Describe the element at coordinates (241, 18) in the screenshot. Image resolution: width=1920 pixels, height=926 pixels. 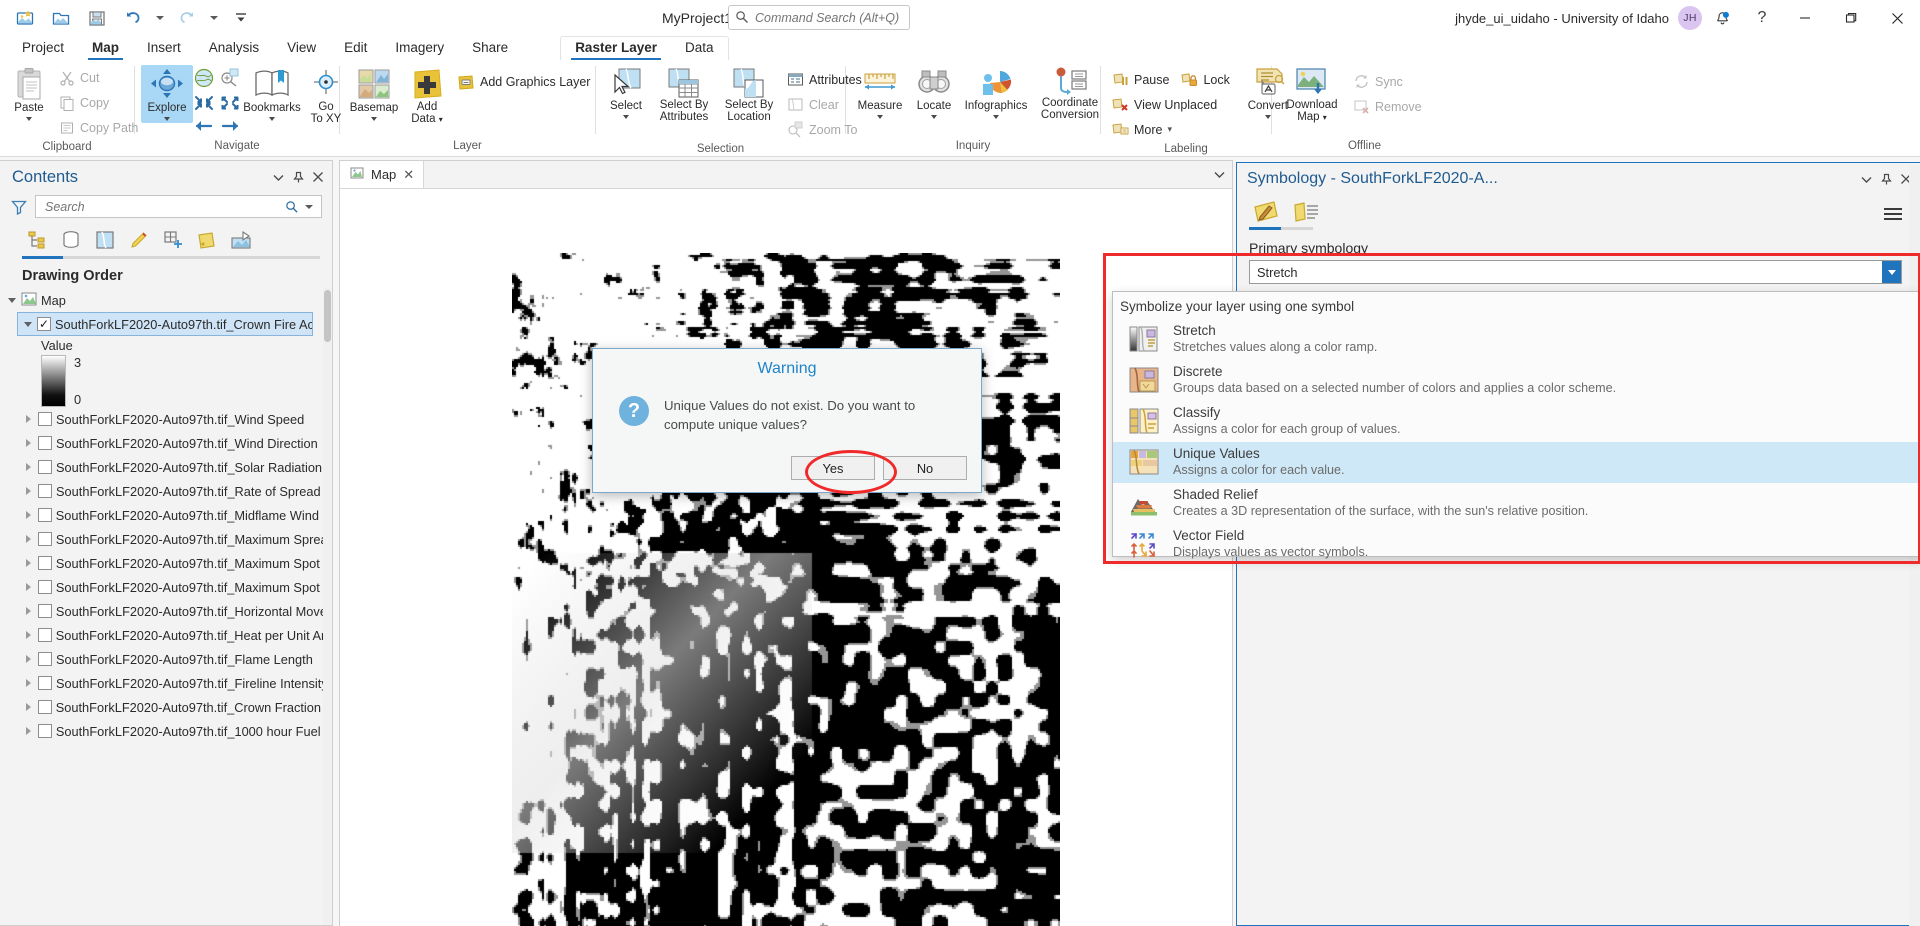
I see `customize-qat-icon` at that location.